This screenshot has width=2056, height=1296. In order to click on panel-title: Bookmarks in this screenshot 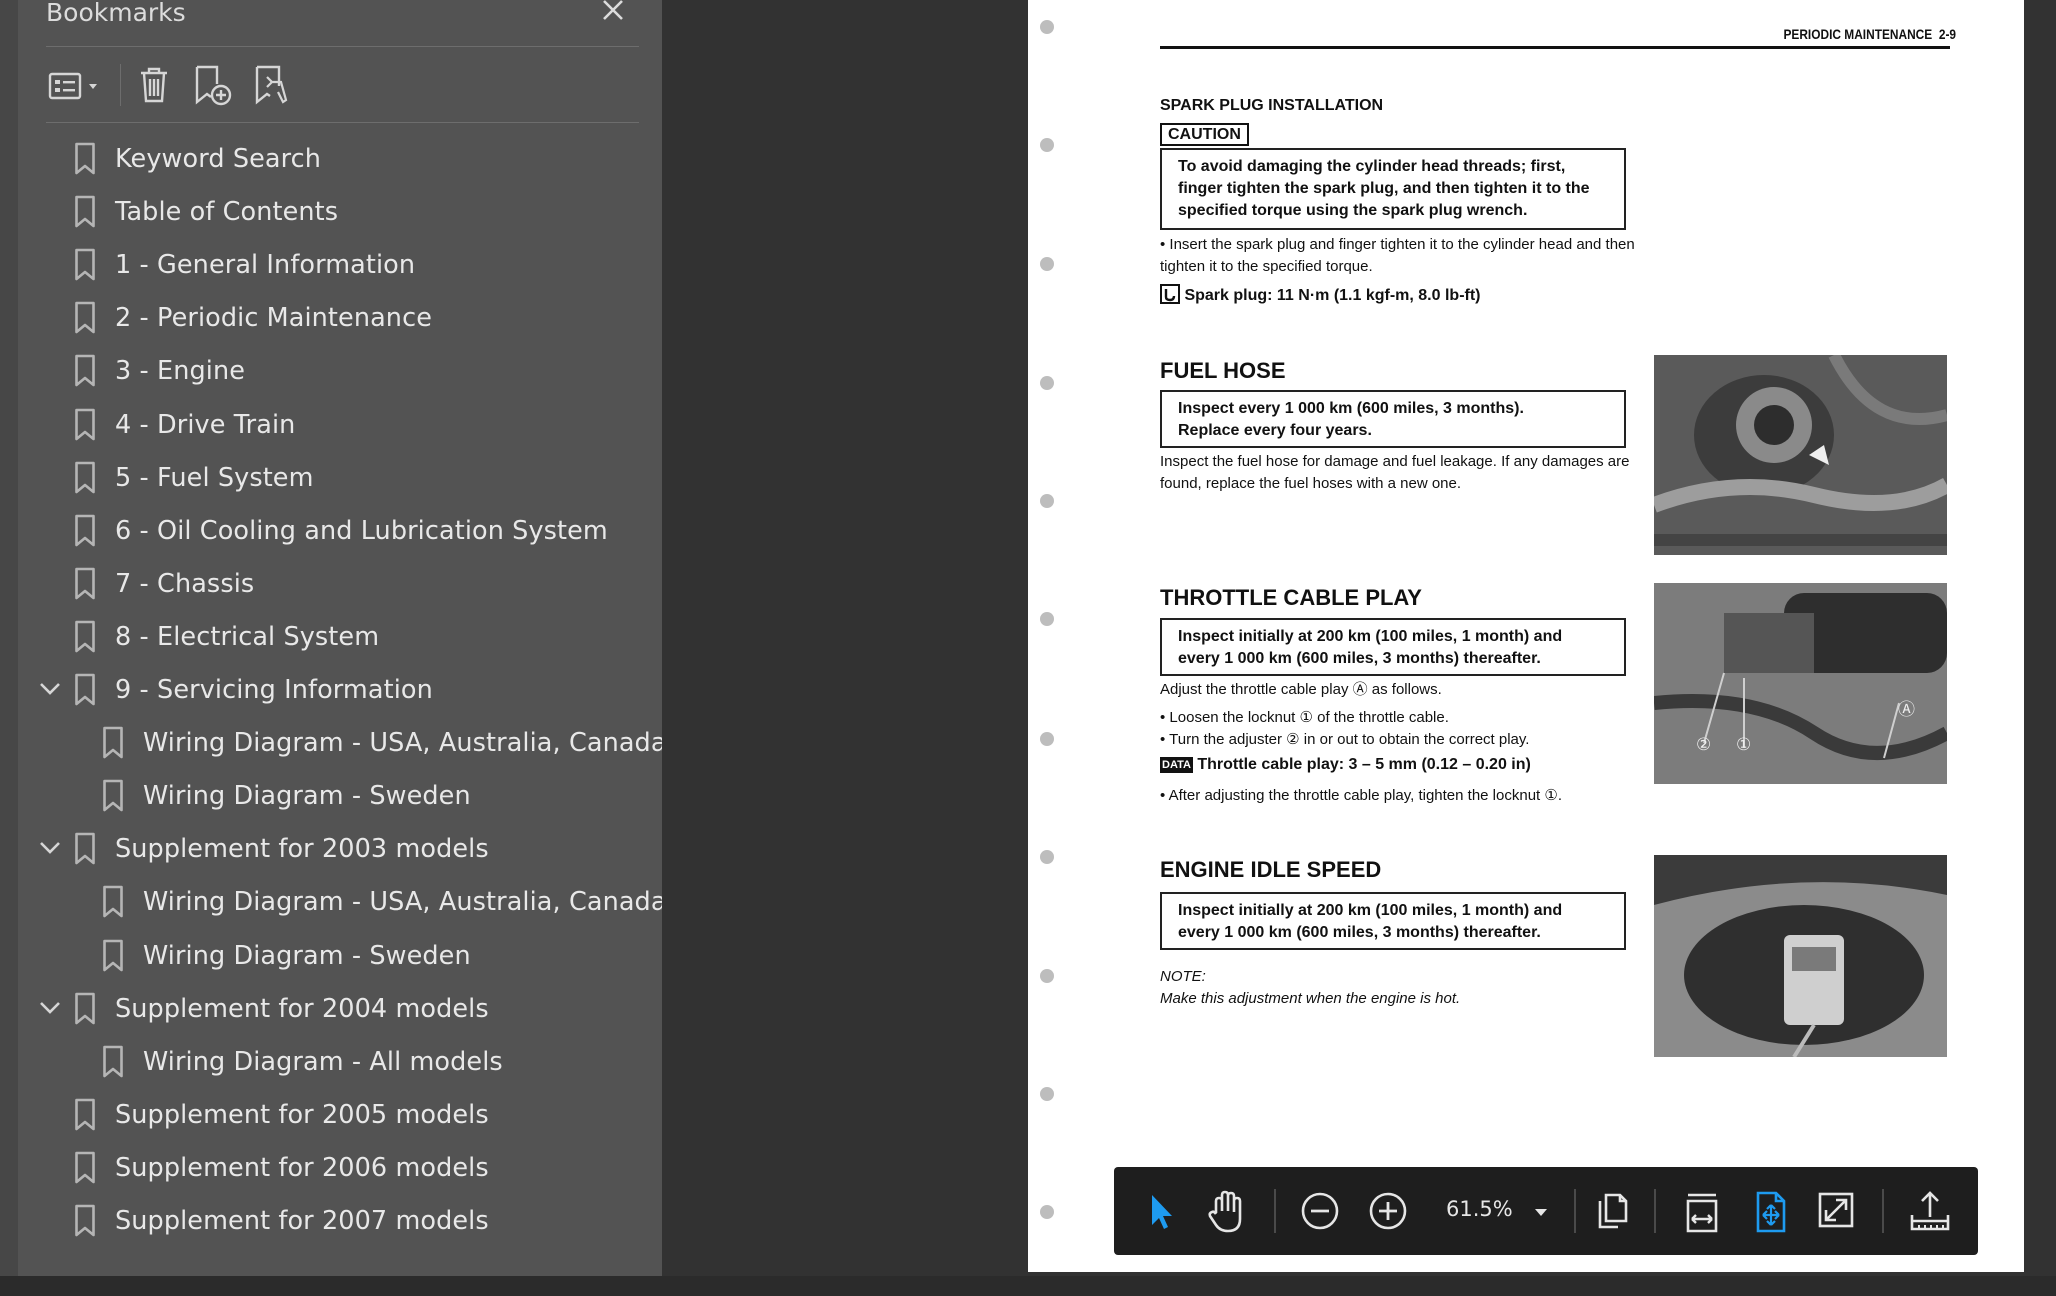, I will do `click(116, 13)`.